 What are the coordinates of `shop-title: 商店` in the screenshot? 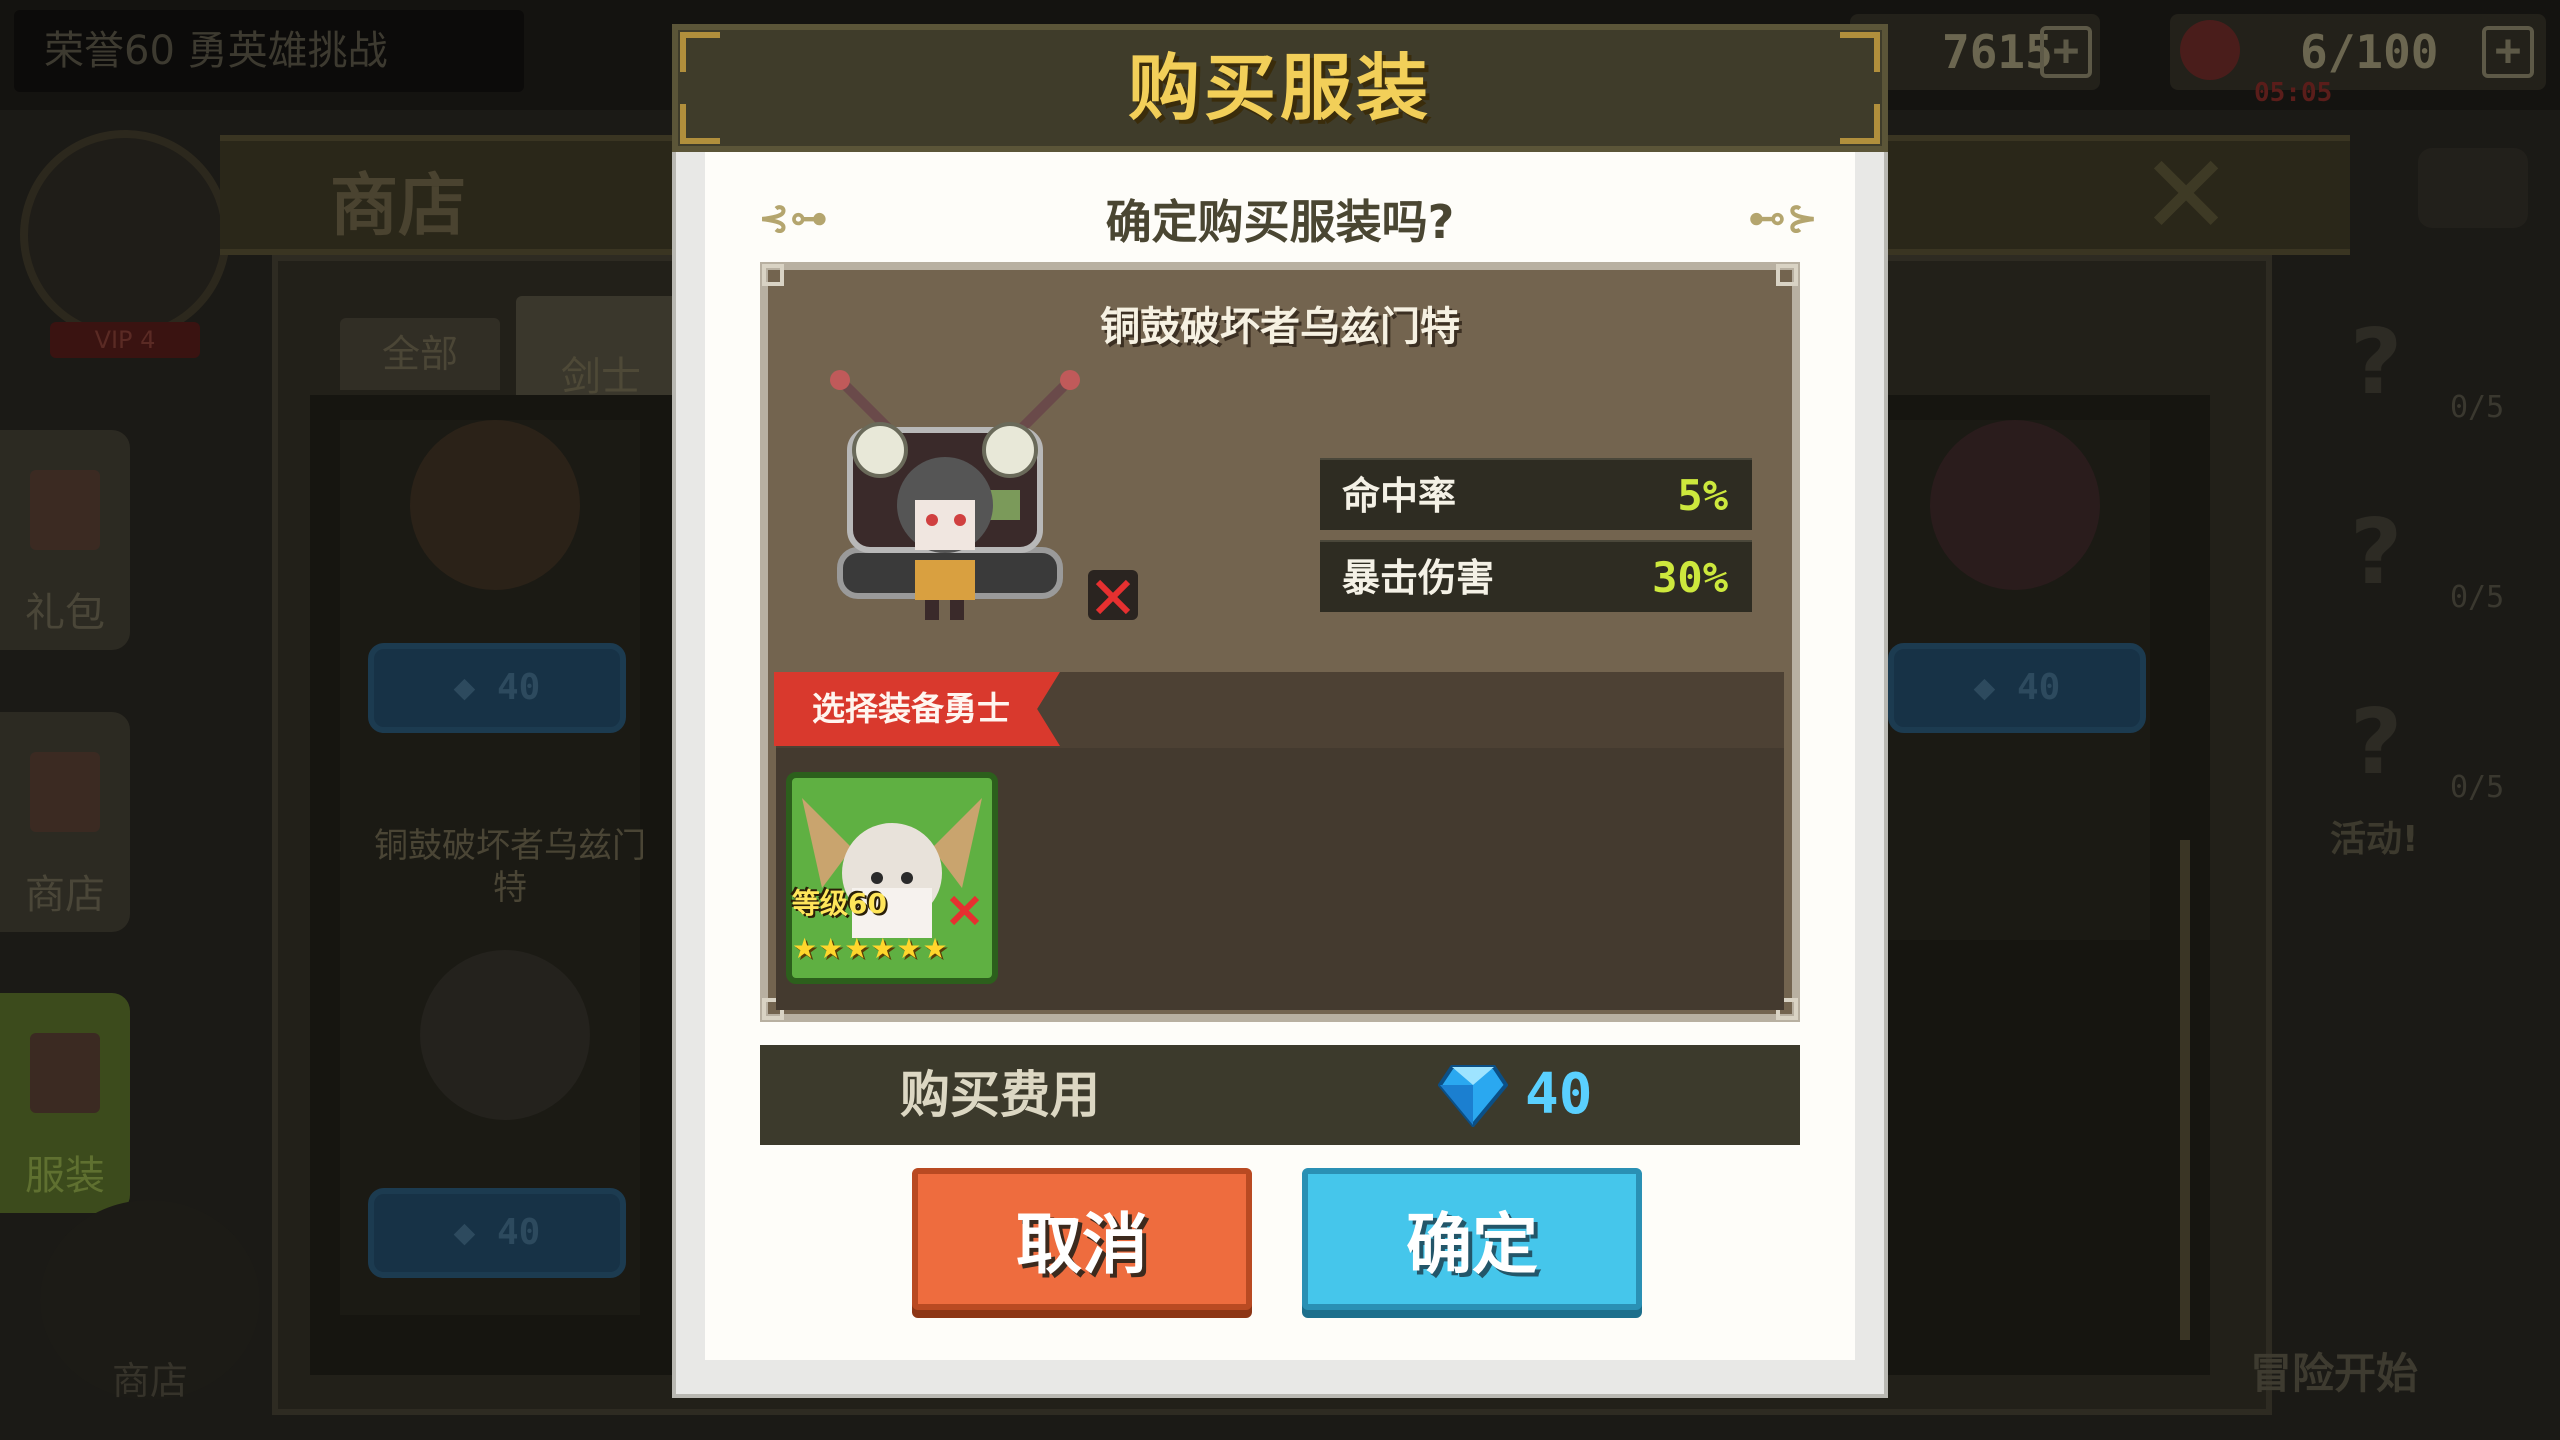 It's located at (398, 206).